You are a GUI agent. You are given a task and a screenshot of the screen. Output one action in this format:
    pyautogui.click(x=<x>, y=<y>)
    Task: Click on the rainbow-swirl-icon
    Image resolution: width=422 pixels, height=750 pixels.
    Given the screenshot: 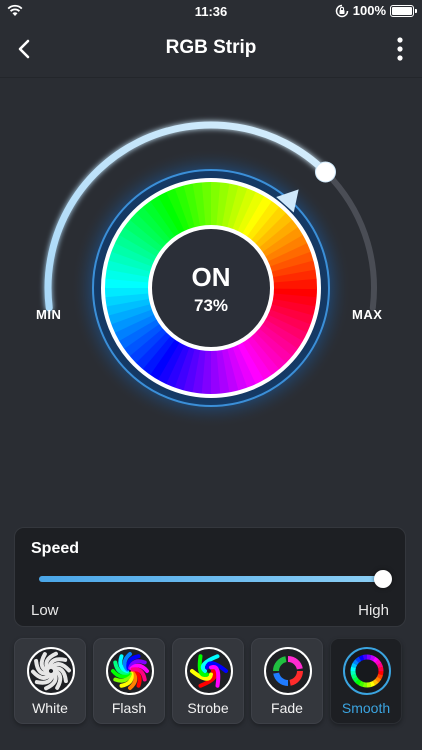 What is the action you would take?
    pyautogui.click(x=209, y=671)
    